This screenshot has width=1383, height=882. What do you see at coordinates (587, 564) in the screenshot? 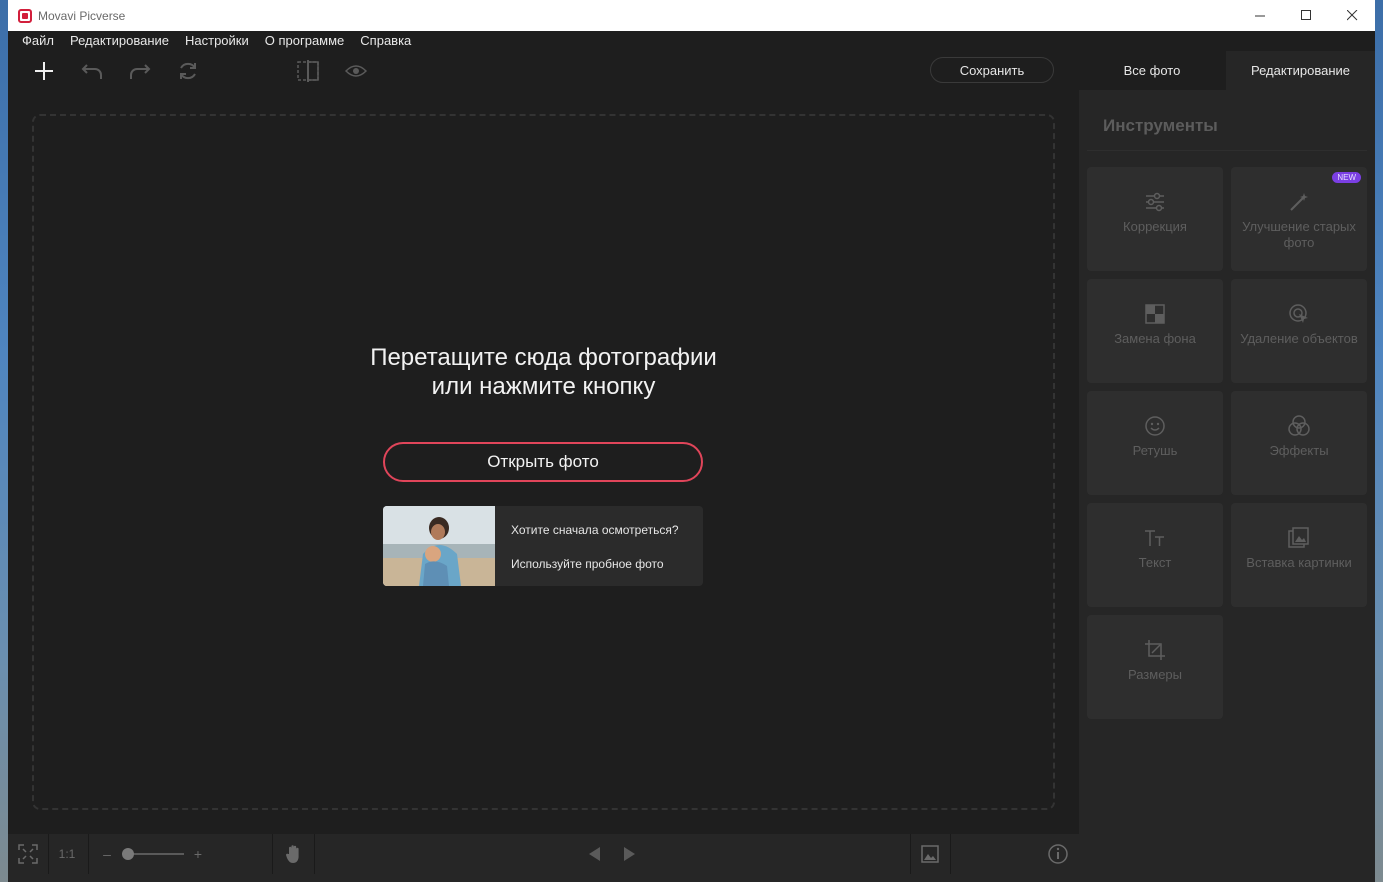
I see `sample-link: Используйте пробное фото` at bounding box center [587, 564].